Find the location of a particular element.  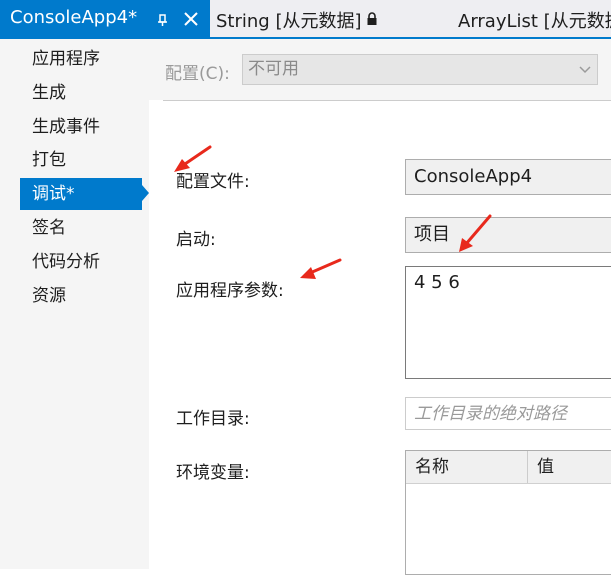

configuration-value: 不可用 is located at coordinates (273, 69).